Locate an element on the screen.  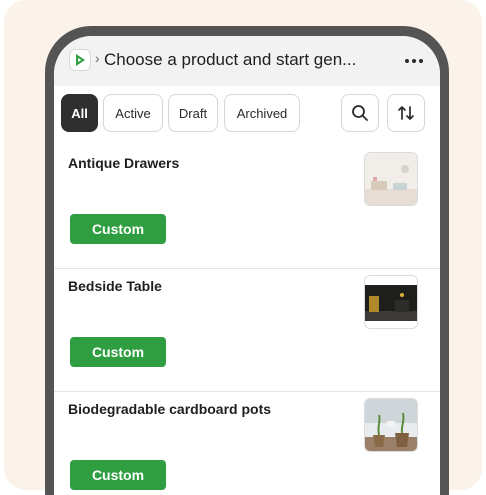
search-button is located at coordinates (360, 113).